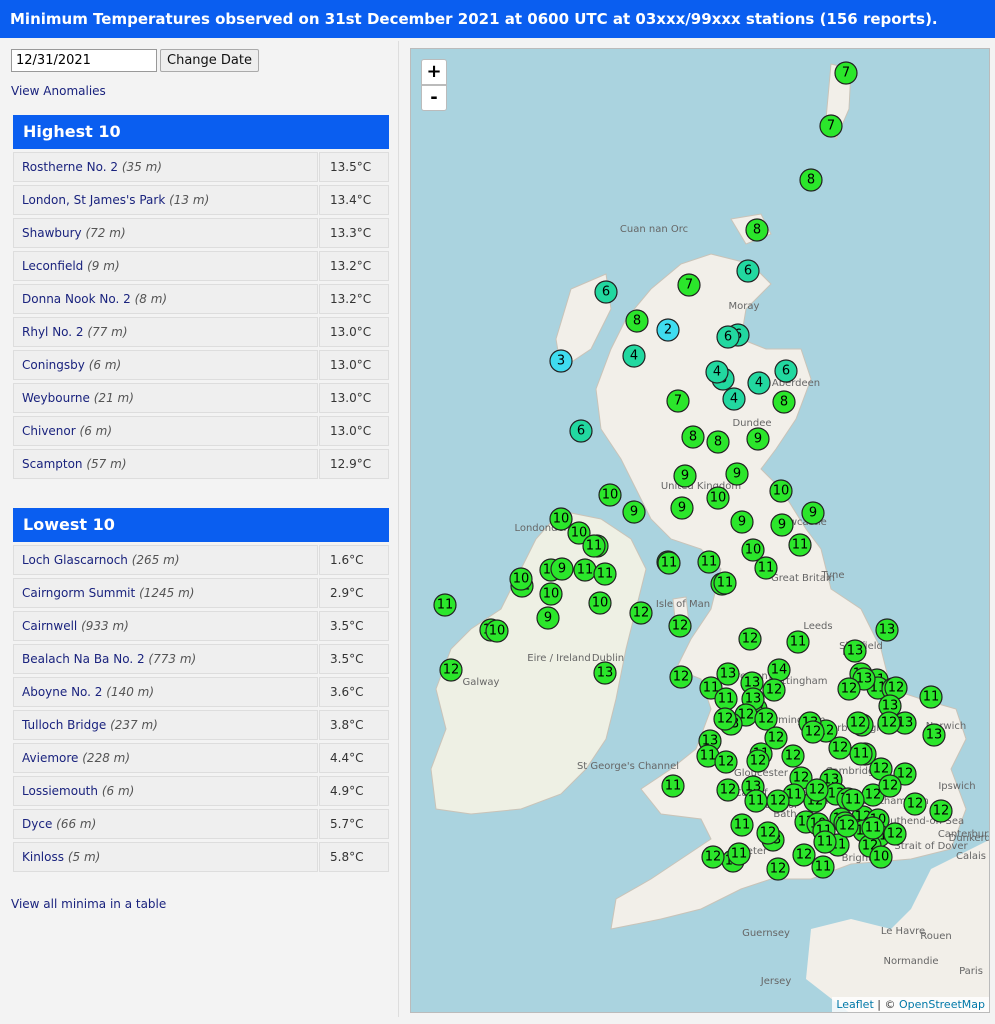  I want to click on station-name: Donna Nook No. 2, so click(76, 299).